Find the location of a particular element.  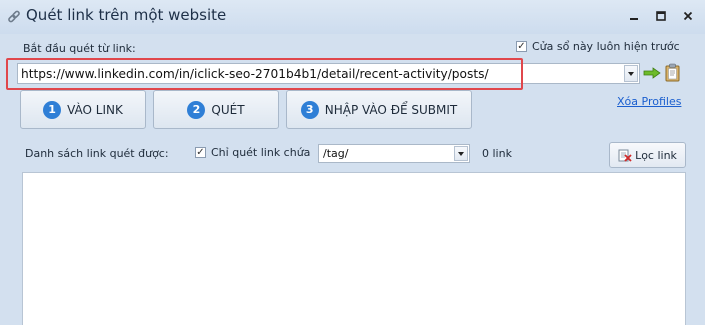

url-combo is located at coordinates (328, 73).